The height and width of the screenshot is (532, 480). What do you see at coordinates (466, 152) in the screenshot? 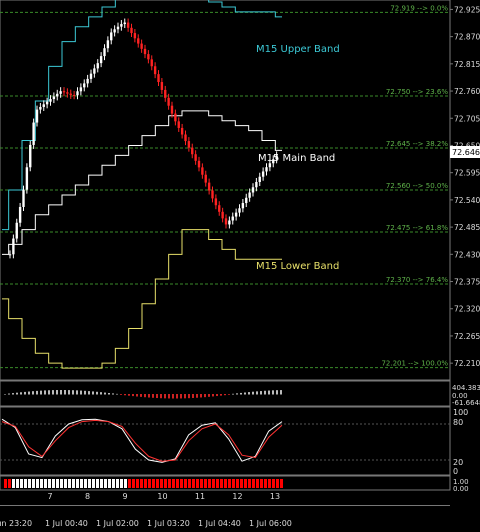
I see `price-tag: 72.646` at bounding box center [466, 152].